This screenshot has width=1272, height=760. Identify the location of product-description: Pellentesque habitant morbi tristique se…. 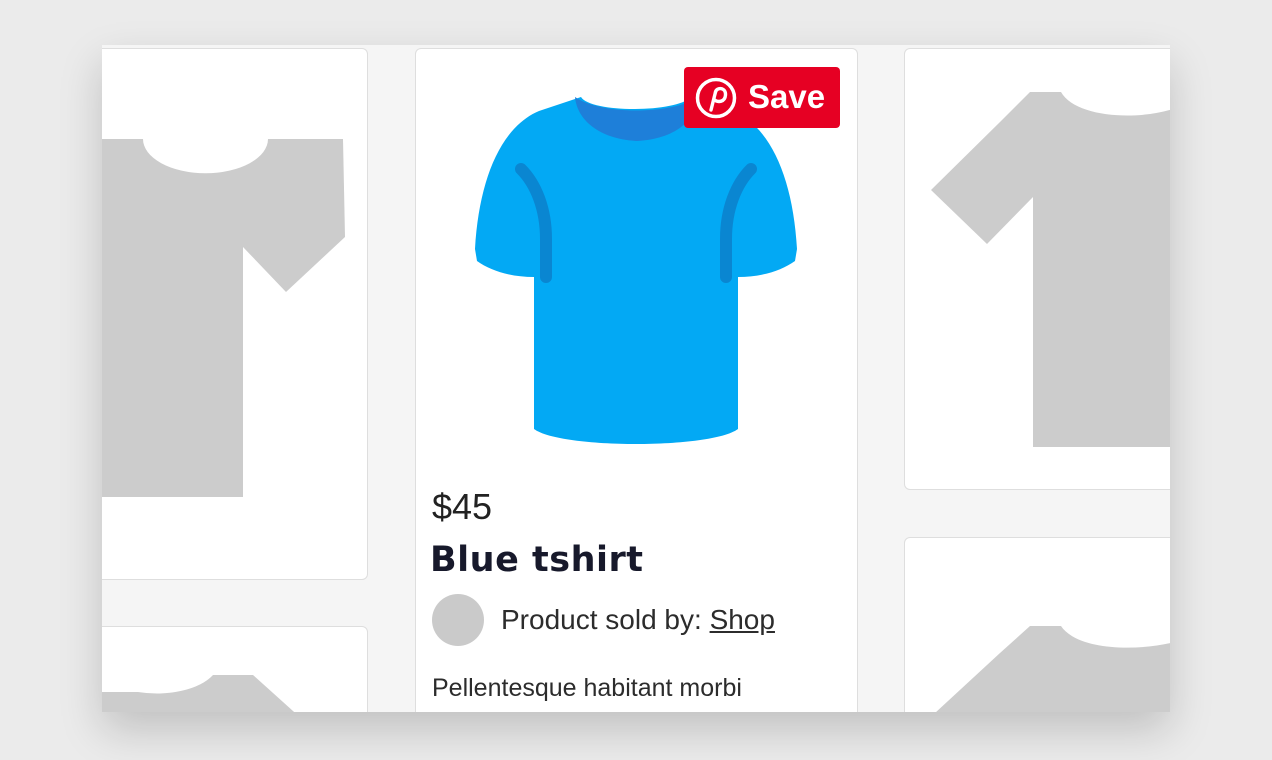
(591, 693).